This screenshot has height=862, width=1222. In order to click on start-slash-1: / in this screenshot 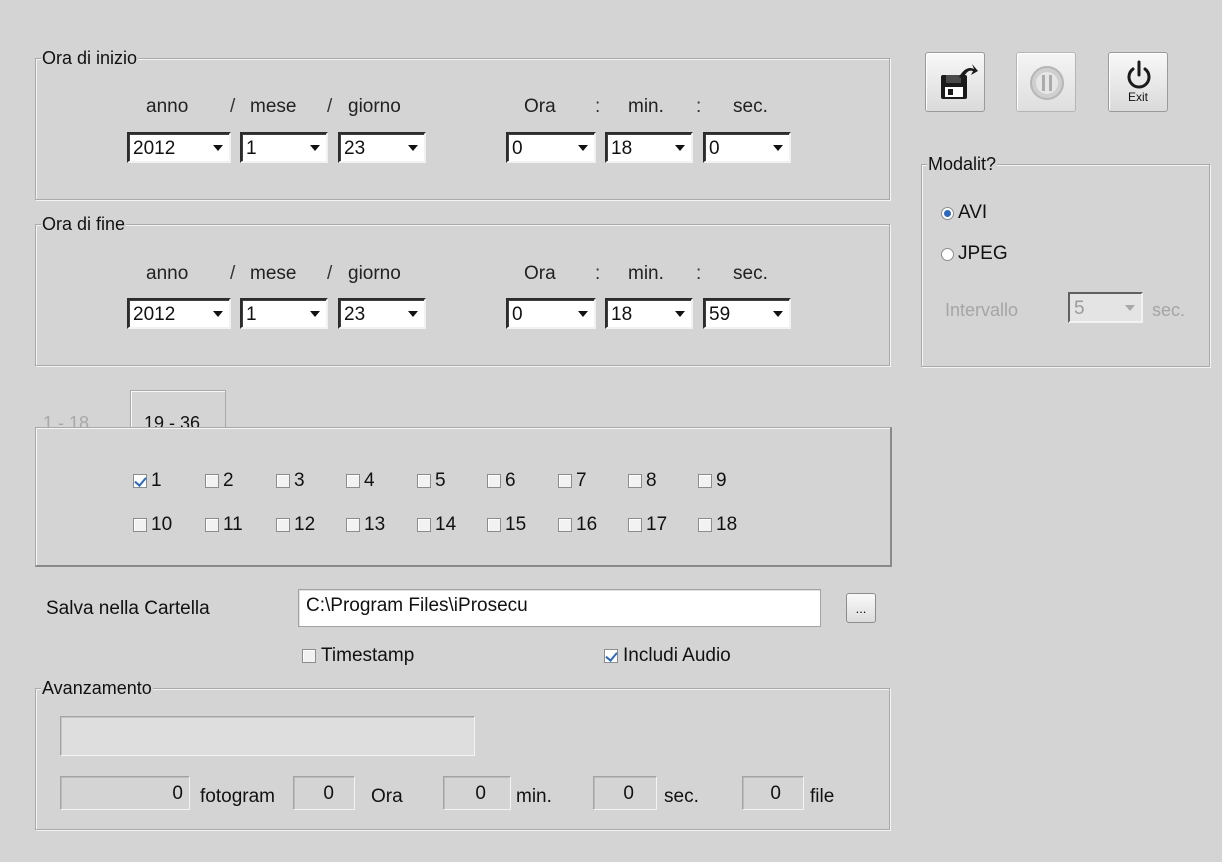, I will do `click(233, 106)`.